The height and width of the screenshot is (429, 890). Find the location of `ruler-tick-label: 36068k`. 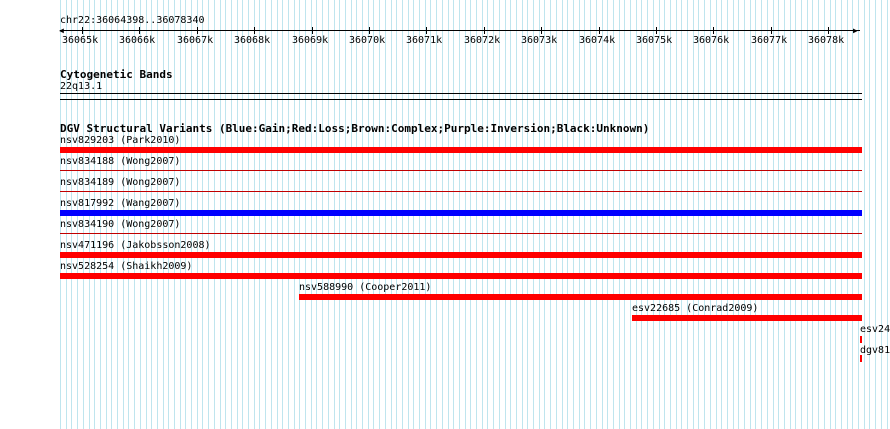

ruler-tick-label: 36068k is located at coordinates (252, 40).